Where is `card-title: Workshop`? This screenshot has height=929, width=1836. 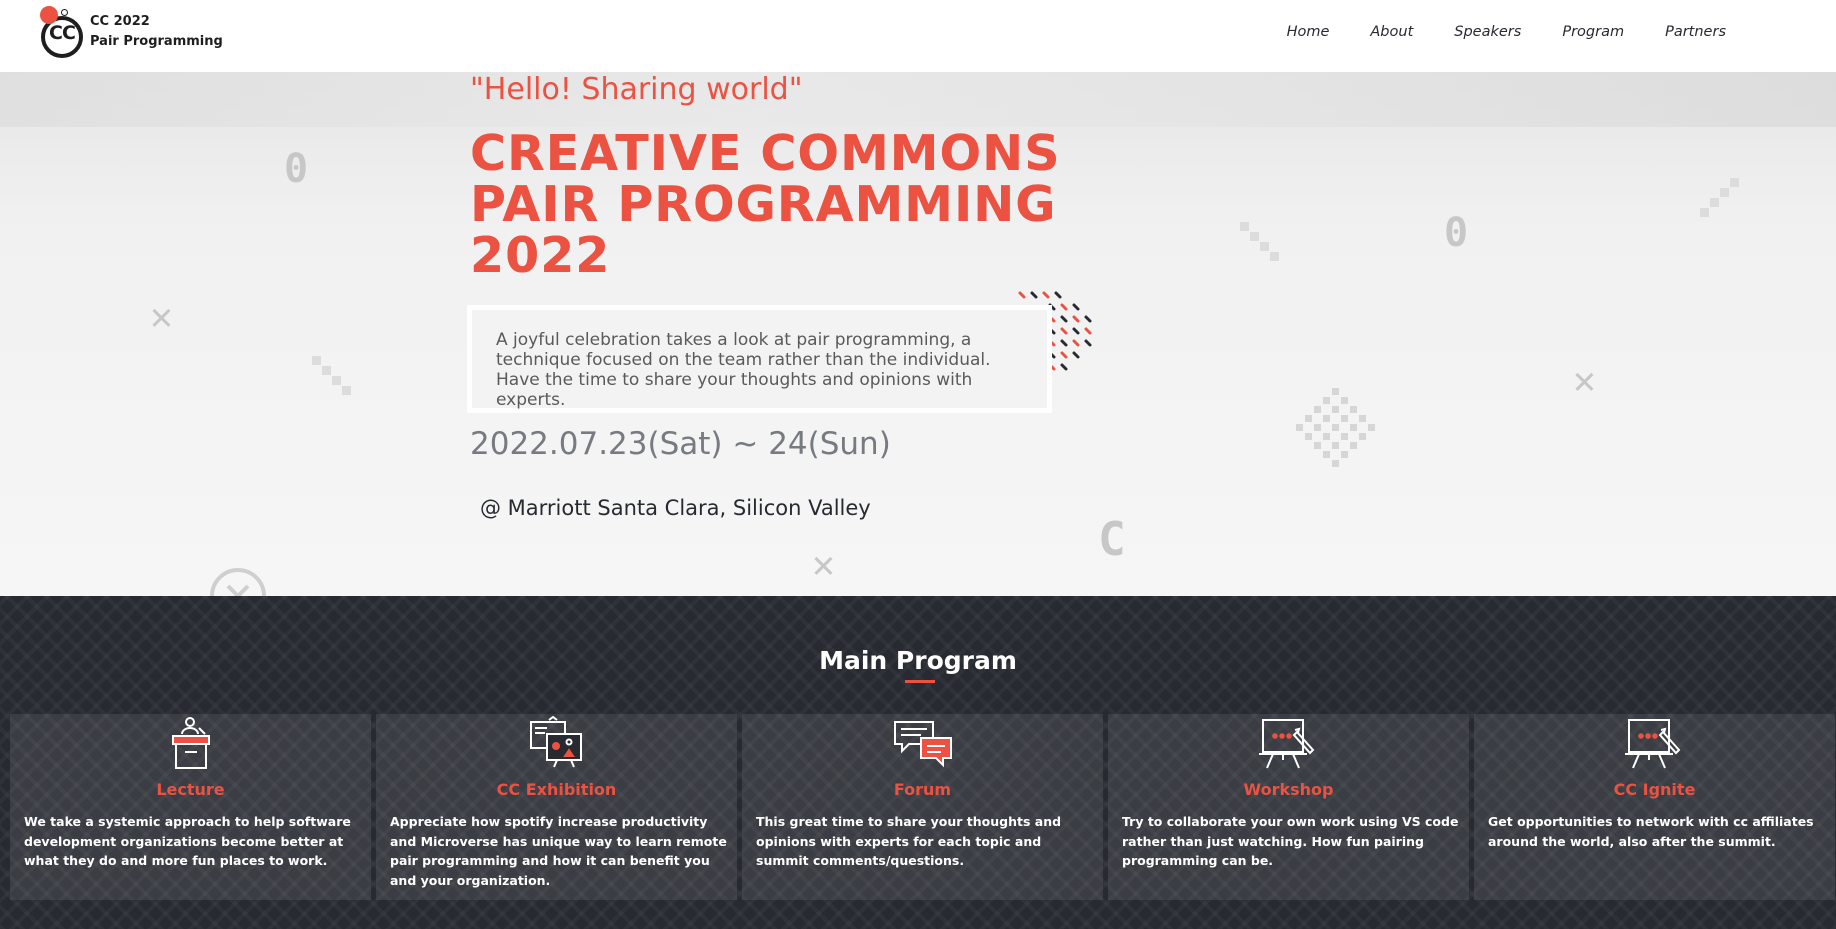
card-title: Workshop is located at coordinates (1288, 789).